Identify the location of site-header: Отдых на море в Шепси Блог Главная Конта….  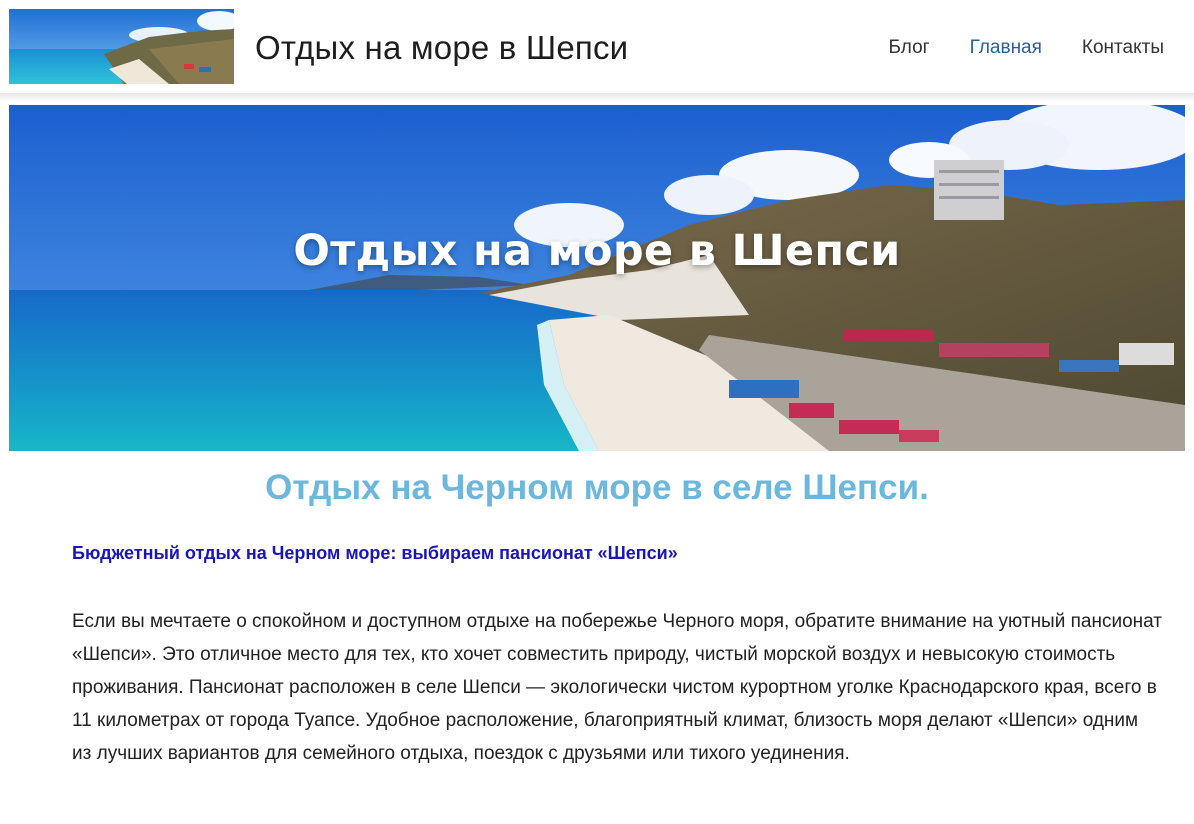
(597, 46).